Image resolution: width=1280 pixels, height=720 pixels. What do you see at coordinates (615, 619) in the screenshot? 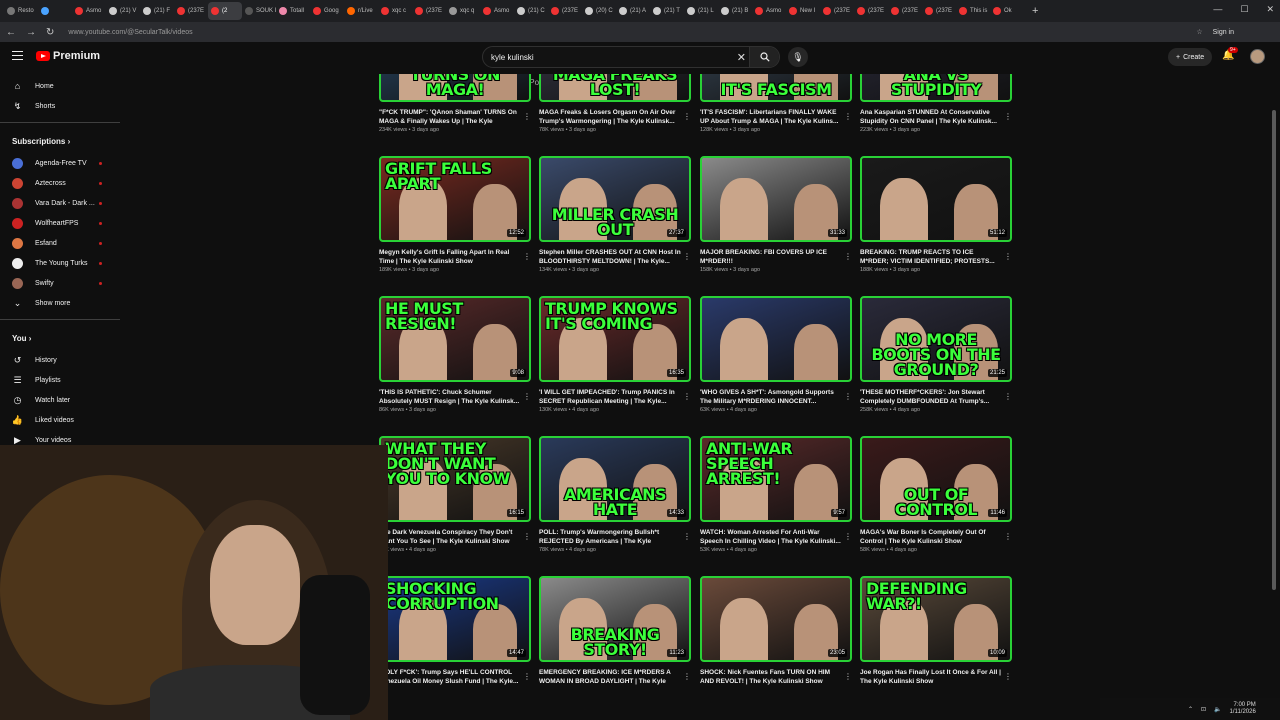
I see `video-thumbnail: BREAKING STORY! 11:23` at bounding box center [615, 619].